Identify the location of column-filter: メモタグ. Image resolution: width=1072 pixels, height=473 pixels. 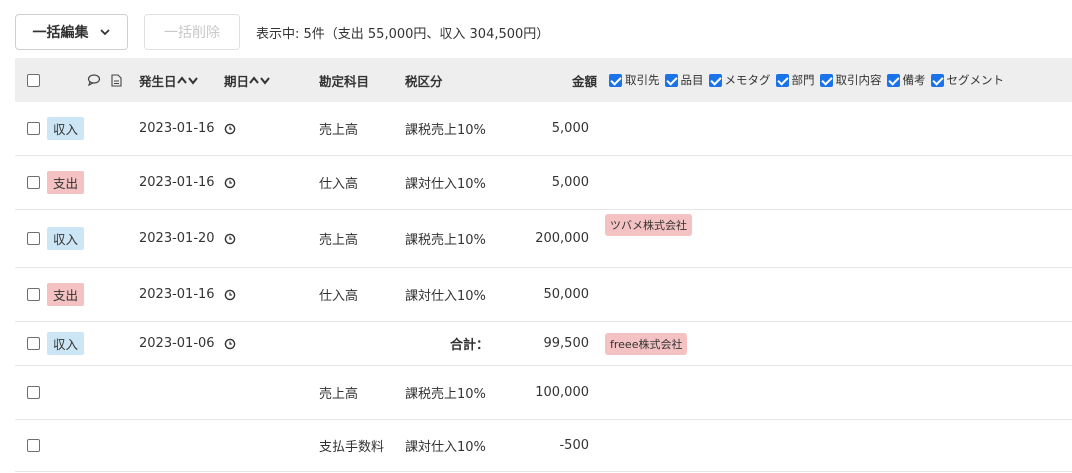
(739, 80).